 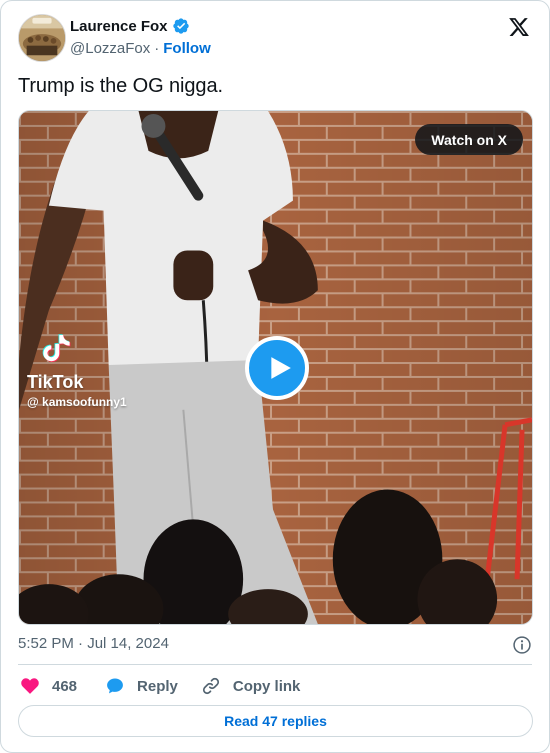 I want to click on timestamp: 5:52 PM · Jul 14, 2024, so click(x=93, y=643).